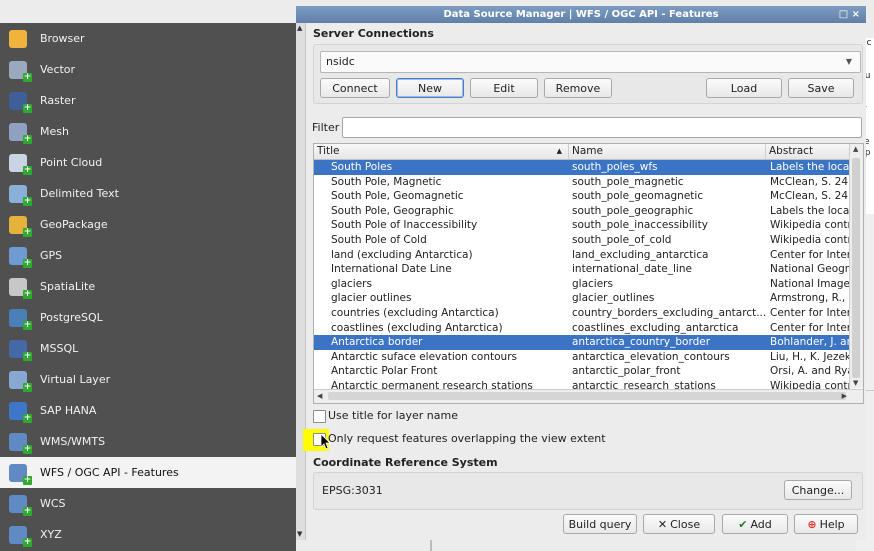 This screenshot has width=874, height=551. I want to click on cell-title: land (excluding Antarctica), so click(402, 254).